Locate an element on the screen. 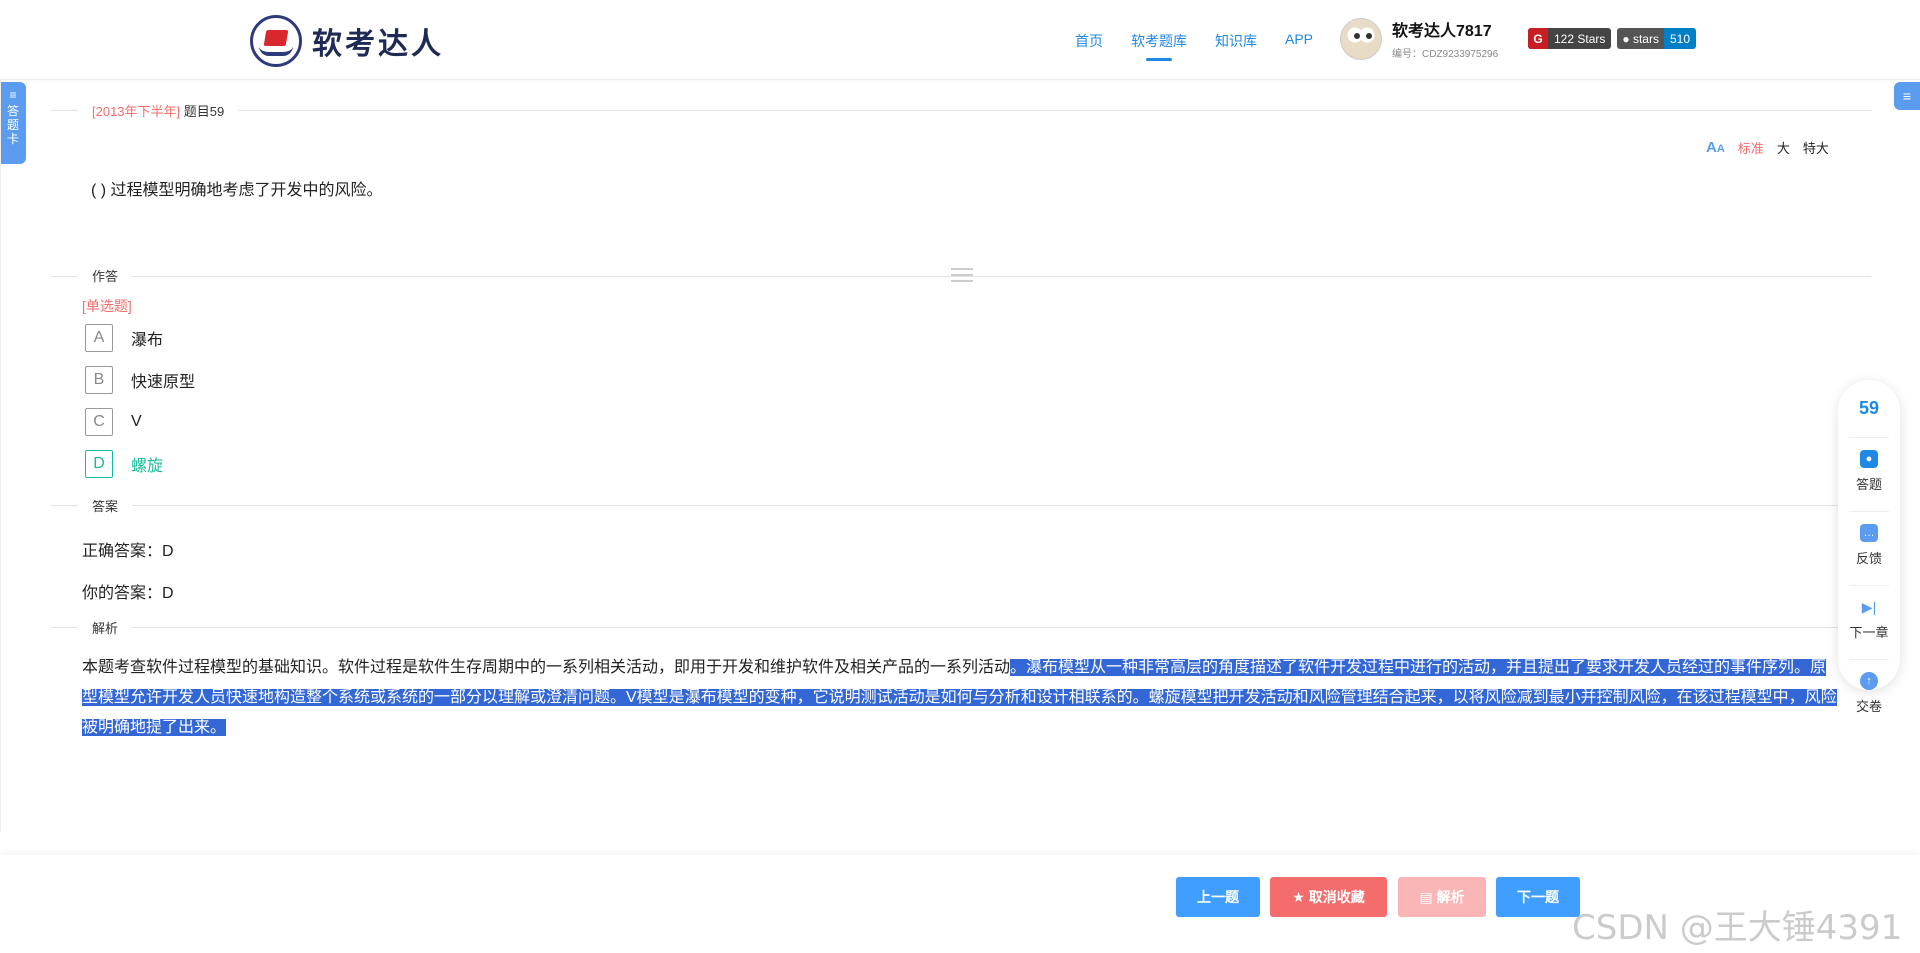 The height and width of the screenshot is (953, 1920). github-icon: ● is located at coordinates (1627, 38).